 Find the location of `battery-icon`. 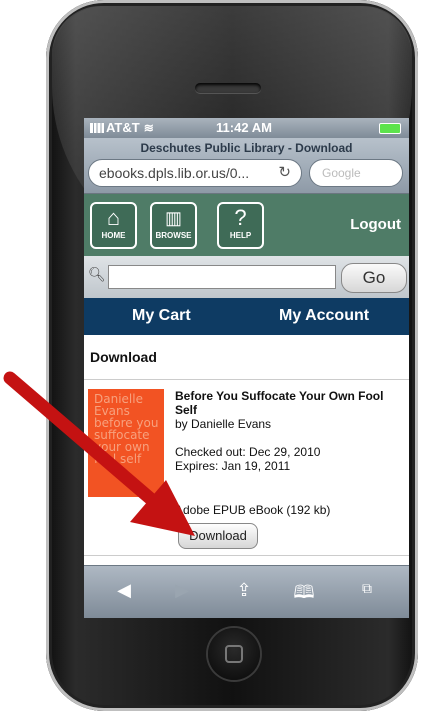

battery-icon is located at coordinates (390, 128).